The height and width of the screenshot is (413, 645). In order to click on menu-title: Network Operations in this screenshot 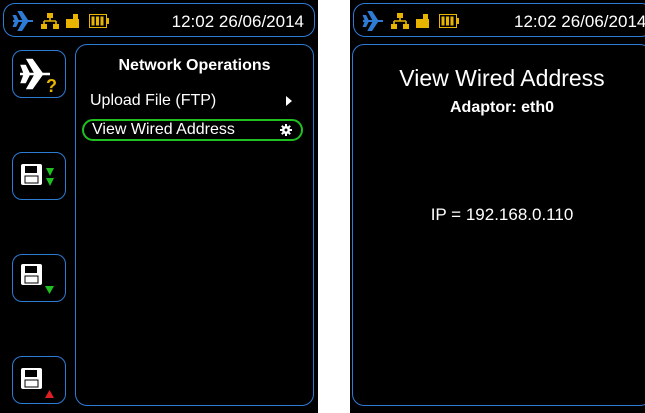, I will do `click(194, 65)`.